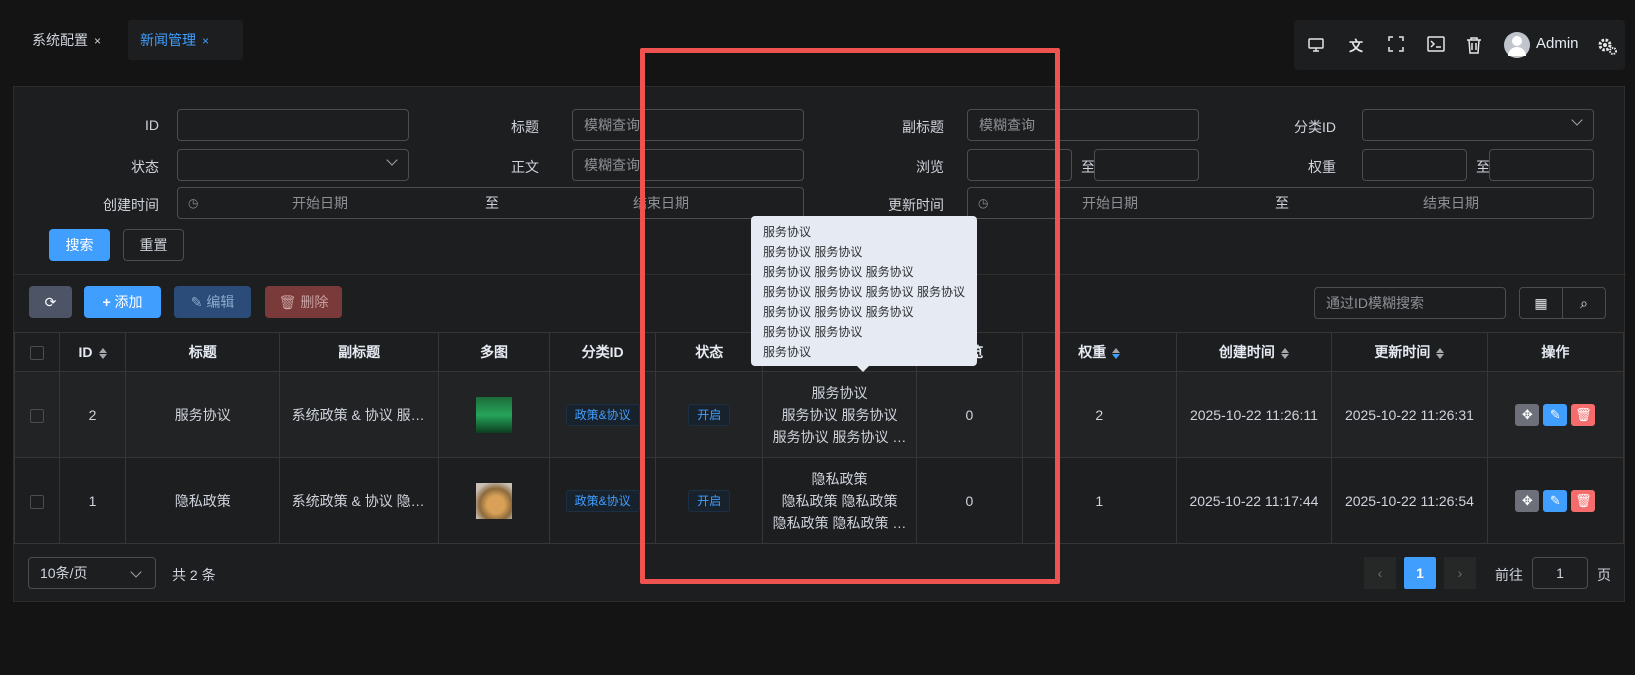  What do you see at coordinates (359, 414) in the screenshot?
I see `subtitle-text: 系统政策 & 协议 服务协议` at bounding box center [359, 414].